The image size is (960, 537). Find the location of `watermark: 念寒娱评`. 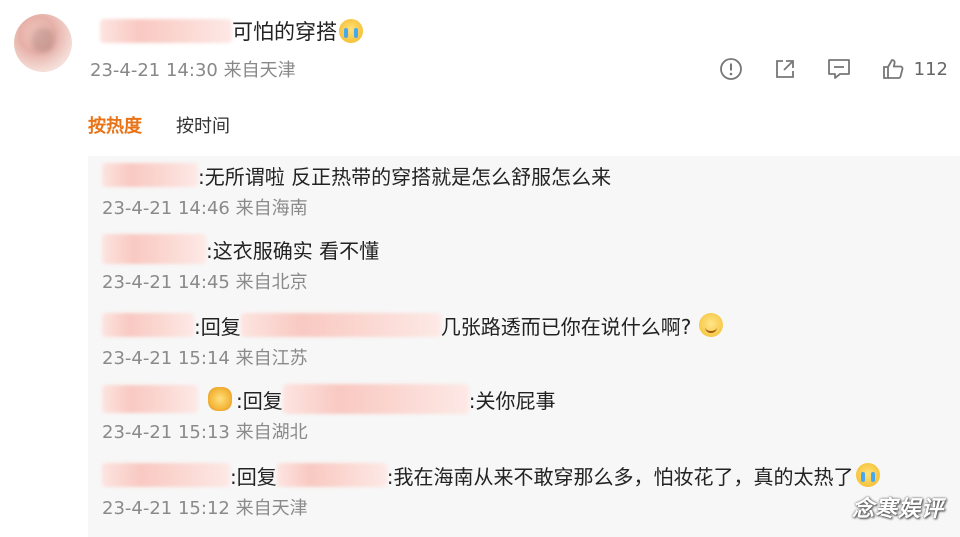

watermark: 念寒娱评 is located at coordinates (897, 509).